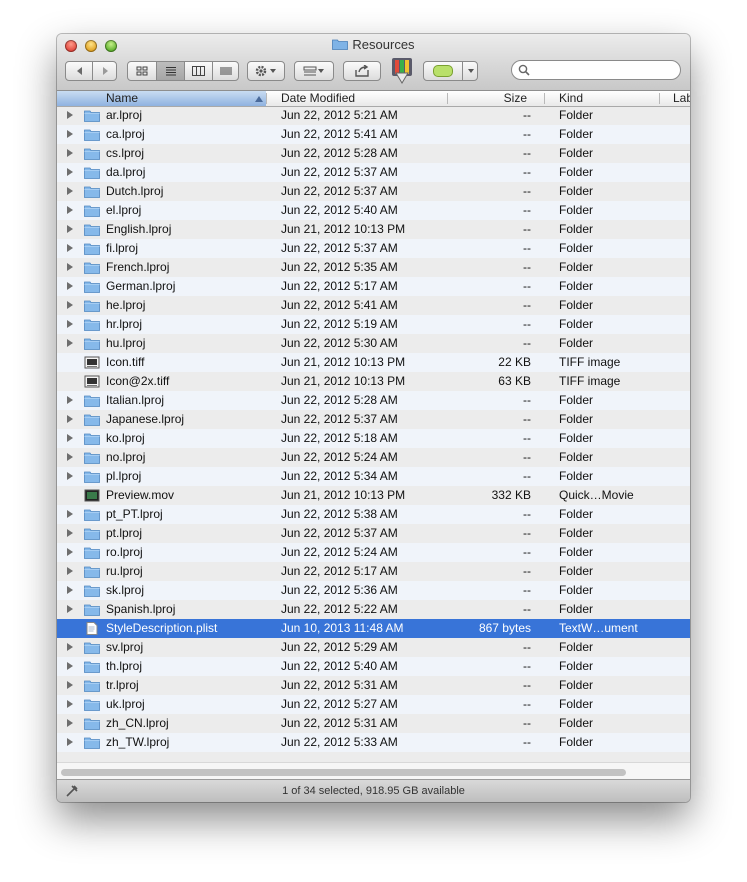 This screenshot has height=882, width=747. What do you see at coordinates (373, 210) in the screenshot?
I see `file-row: el.lproj Jun 22, 2012 5:40 AM -- Folder` at bounding box center [373, 210].